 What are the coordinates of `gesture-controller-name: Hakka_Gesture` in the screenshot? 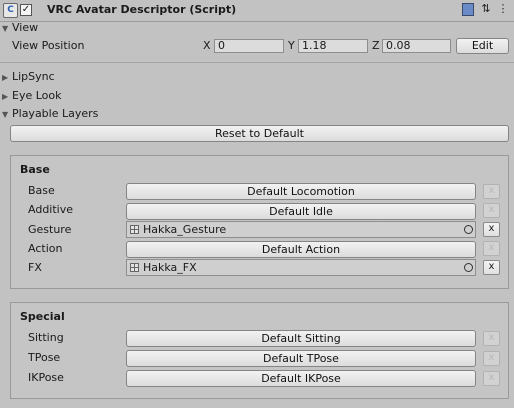 It's located at (185, 229).